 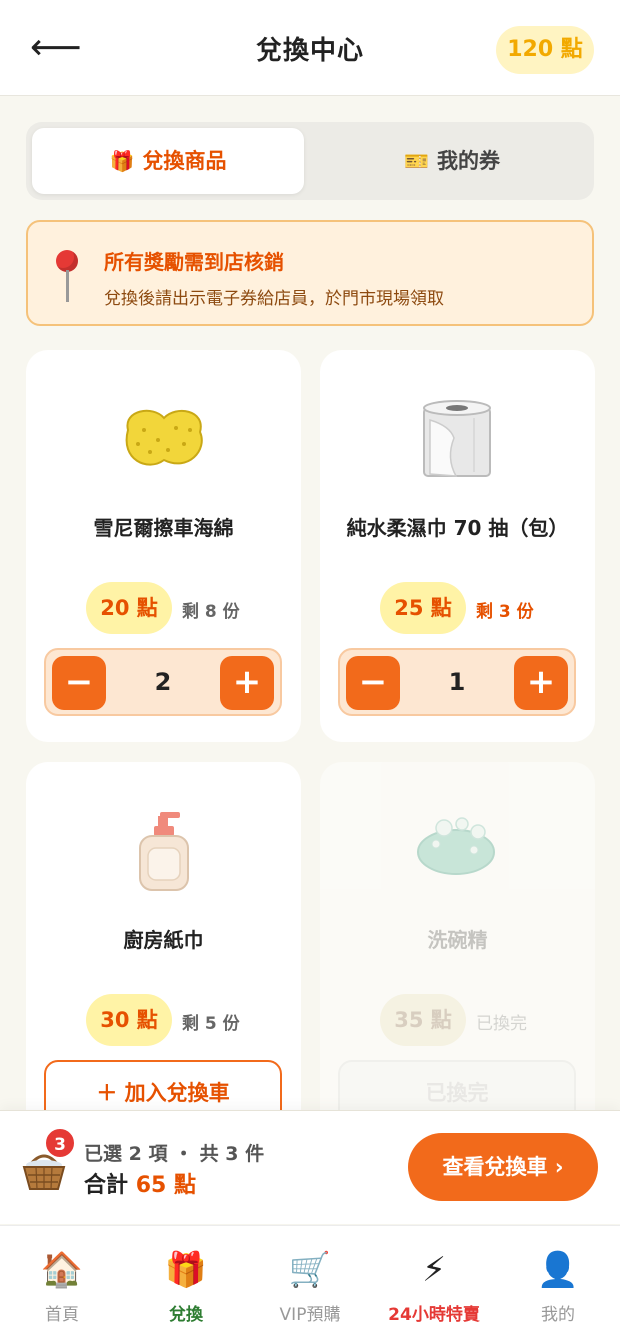 What do you see at coordinates (468, 161) in the screenshot?
I see `tab-label: 我的券` at bounding box center [468, 161].